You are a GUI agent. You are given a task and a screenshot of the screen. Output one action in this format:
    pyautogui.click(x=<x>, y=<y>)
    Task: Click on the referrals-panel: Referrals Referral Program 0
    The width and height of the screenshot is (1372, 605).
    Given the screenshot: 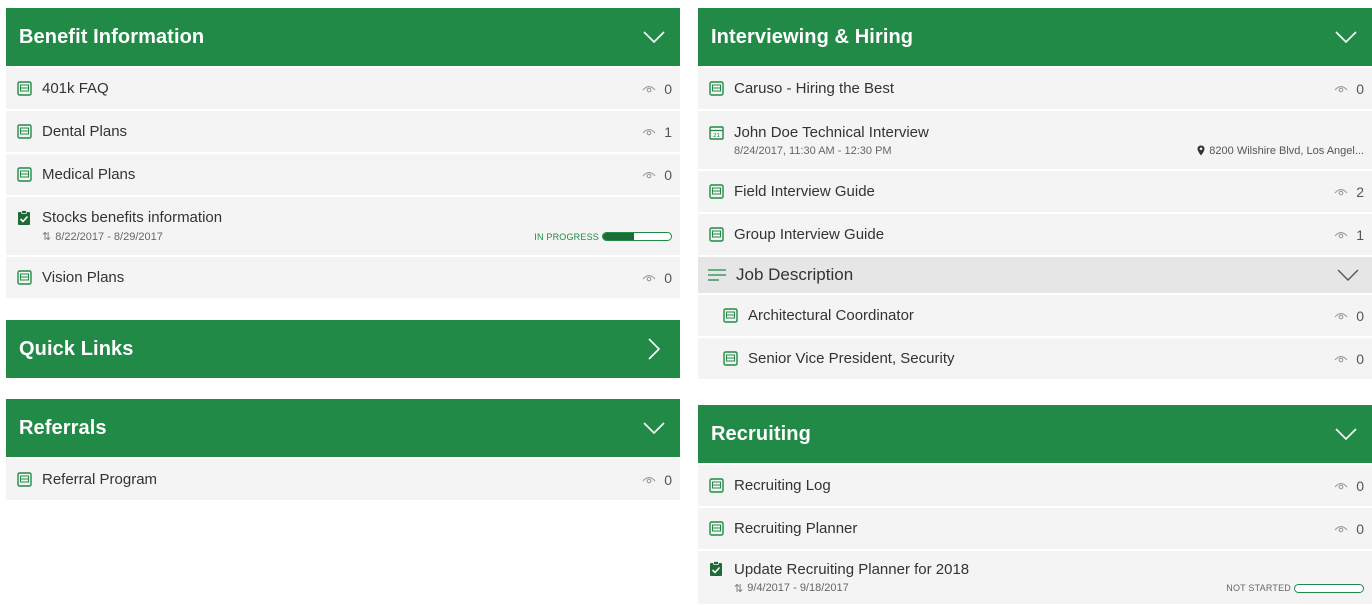 What is the action you would take?
    pyautogui.click(x=343, y=449)
    